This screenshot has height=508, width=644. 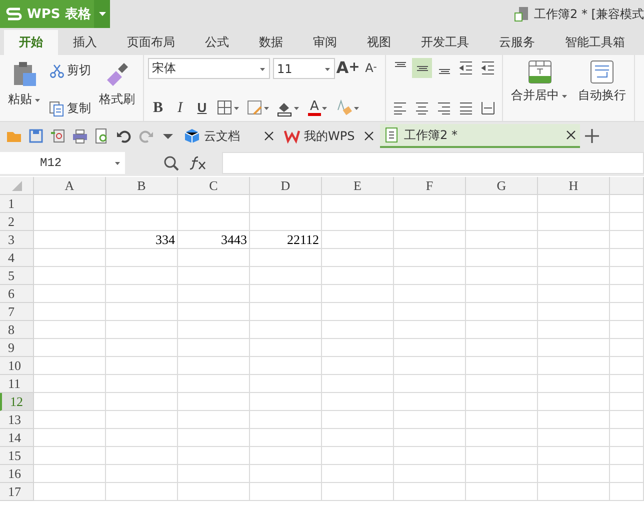 I want to click on column-header: G, so click(x=502, y=186).